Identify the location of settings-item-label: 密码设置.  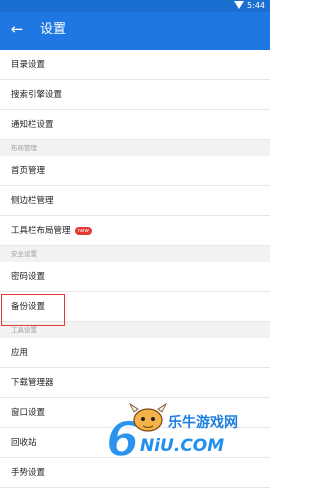
(28, 277).